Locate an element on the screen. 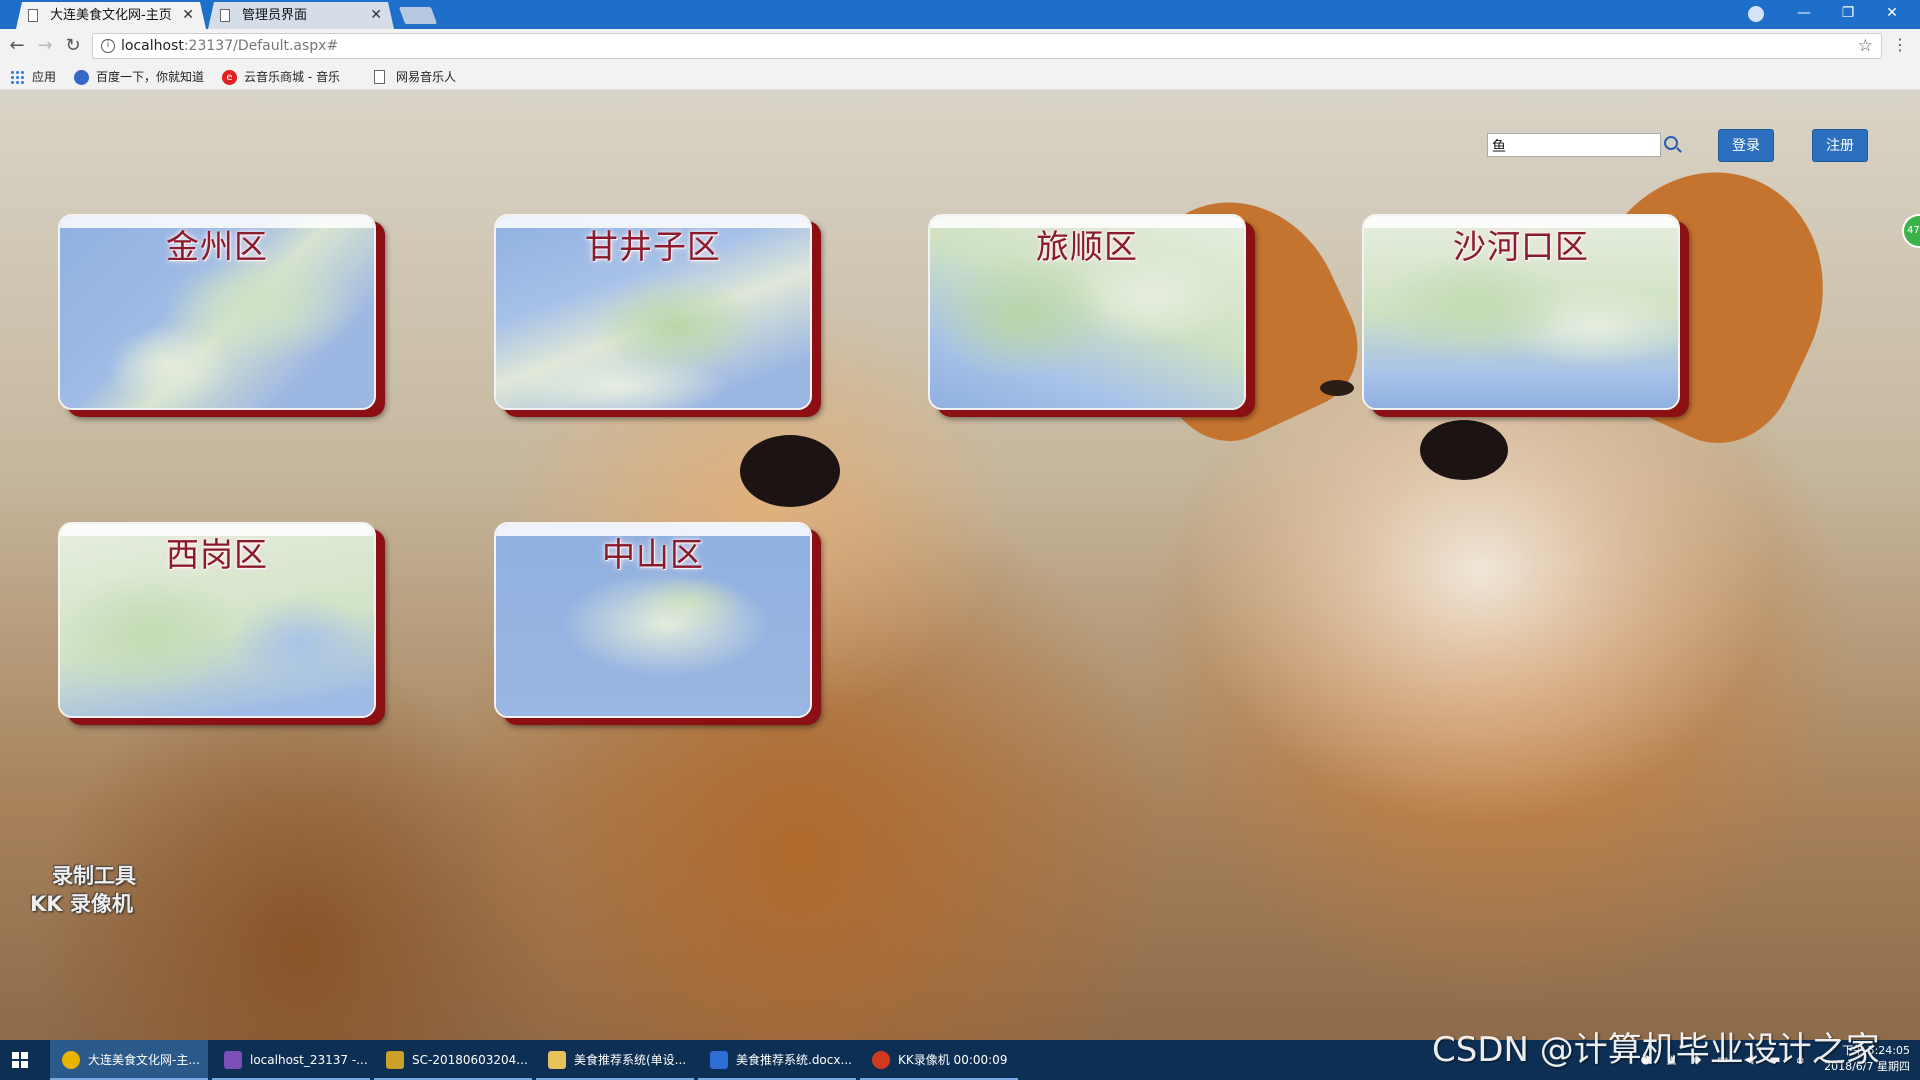 The image size is (1920, 1080). bookmark-label: 百度一下，你就知道 is located at coordinates (150, 77).